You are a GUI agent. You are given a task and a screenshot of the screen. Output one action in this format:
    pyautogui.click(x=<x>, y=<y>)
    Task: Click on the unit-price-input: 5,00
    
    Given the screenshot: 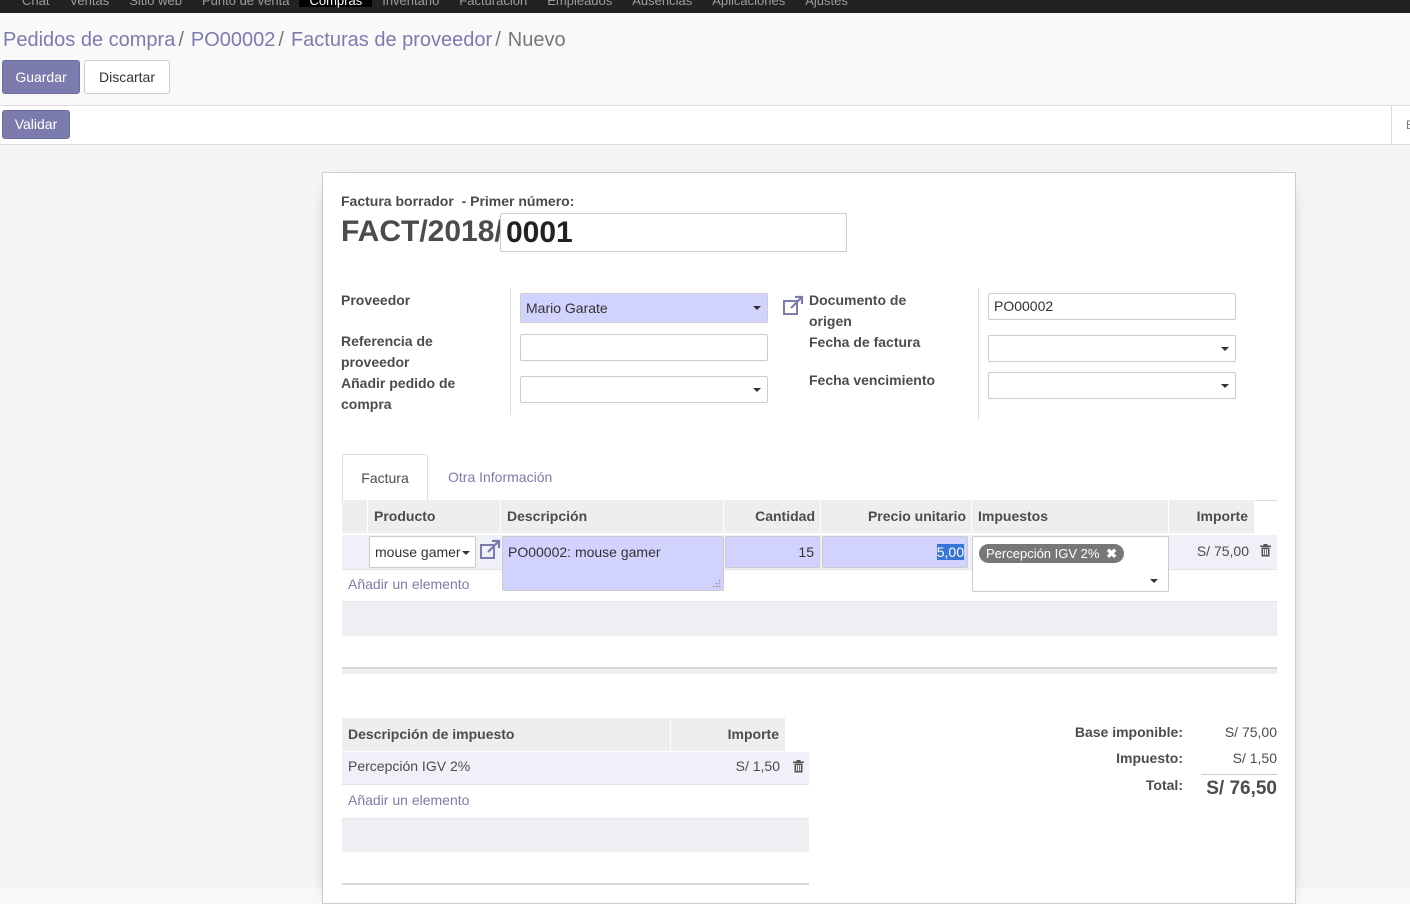 What is the action you would take?
    pyautogui.click(x=895, y=552)
    